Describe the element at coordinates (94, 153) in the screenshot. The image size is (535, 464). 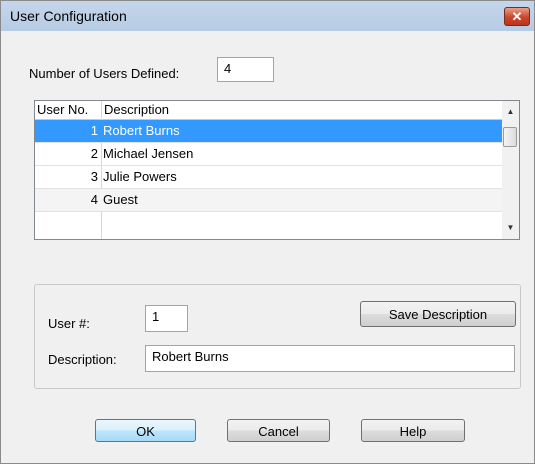
I see `row-user-no: 2` at that location.